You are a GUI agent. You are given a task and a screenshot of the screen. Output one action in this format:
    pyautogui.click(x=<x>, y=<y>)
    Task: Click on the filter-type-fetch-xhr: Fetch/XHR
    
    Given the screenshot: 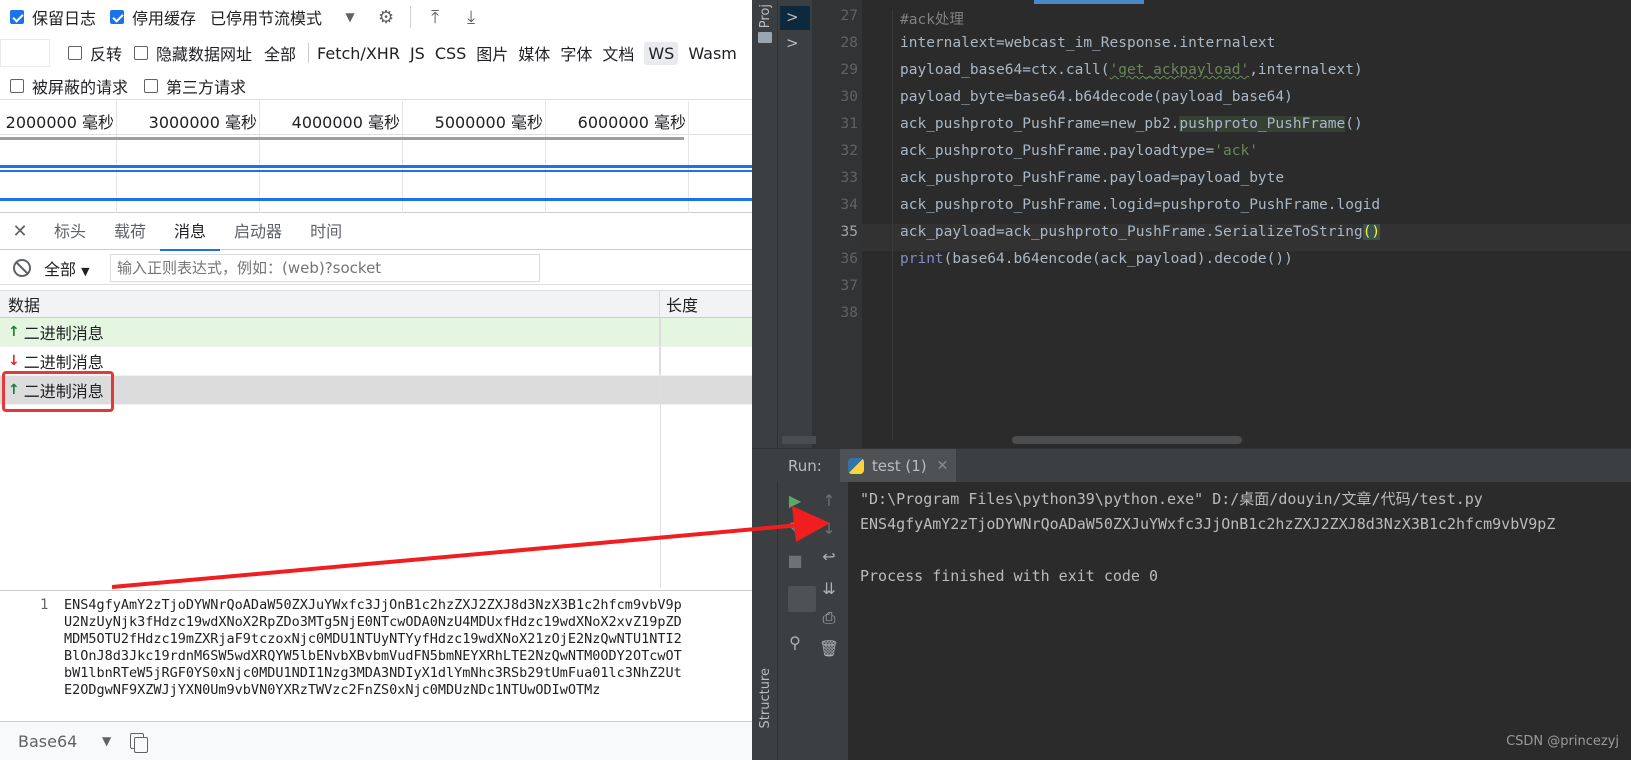 What is the action you would take?
    pyautogui.click(x=358, y=53)
    